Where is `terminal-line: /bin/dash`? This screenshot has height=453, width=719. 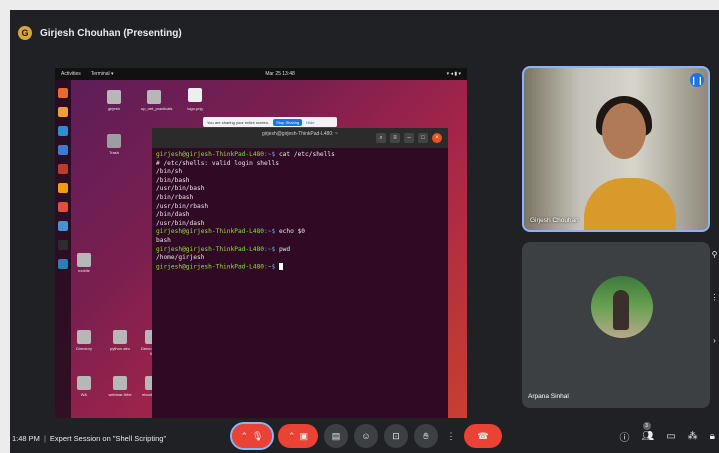
terminal-line: /bin/dash is located at coordinates (300, 215).